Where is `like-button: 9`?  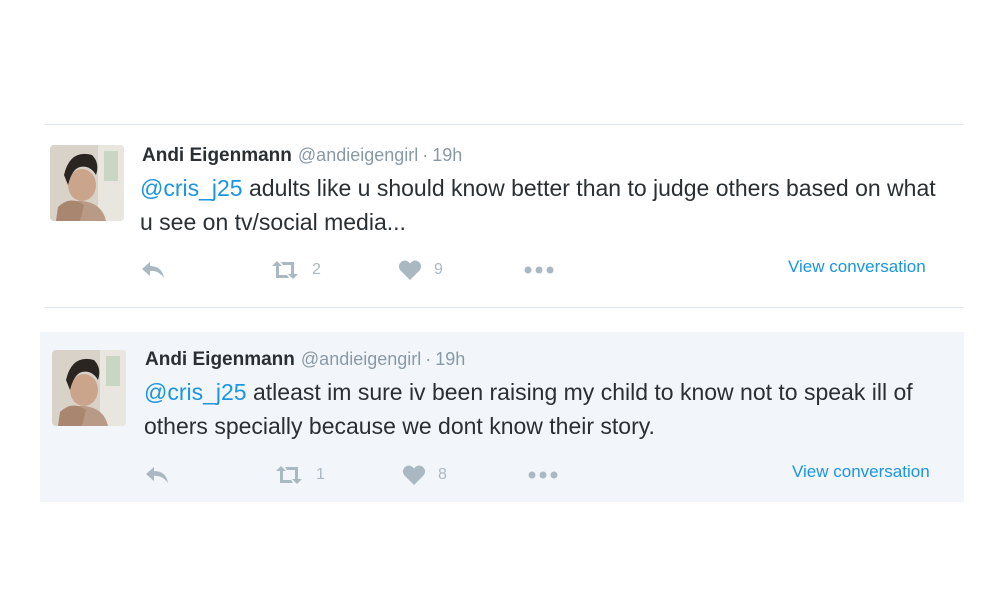 like-button: 9 is located at coordinates (420, 270).